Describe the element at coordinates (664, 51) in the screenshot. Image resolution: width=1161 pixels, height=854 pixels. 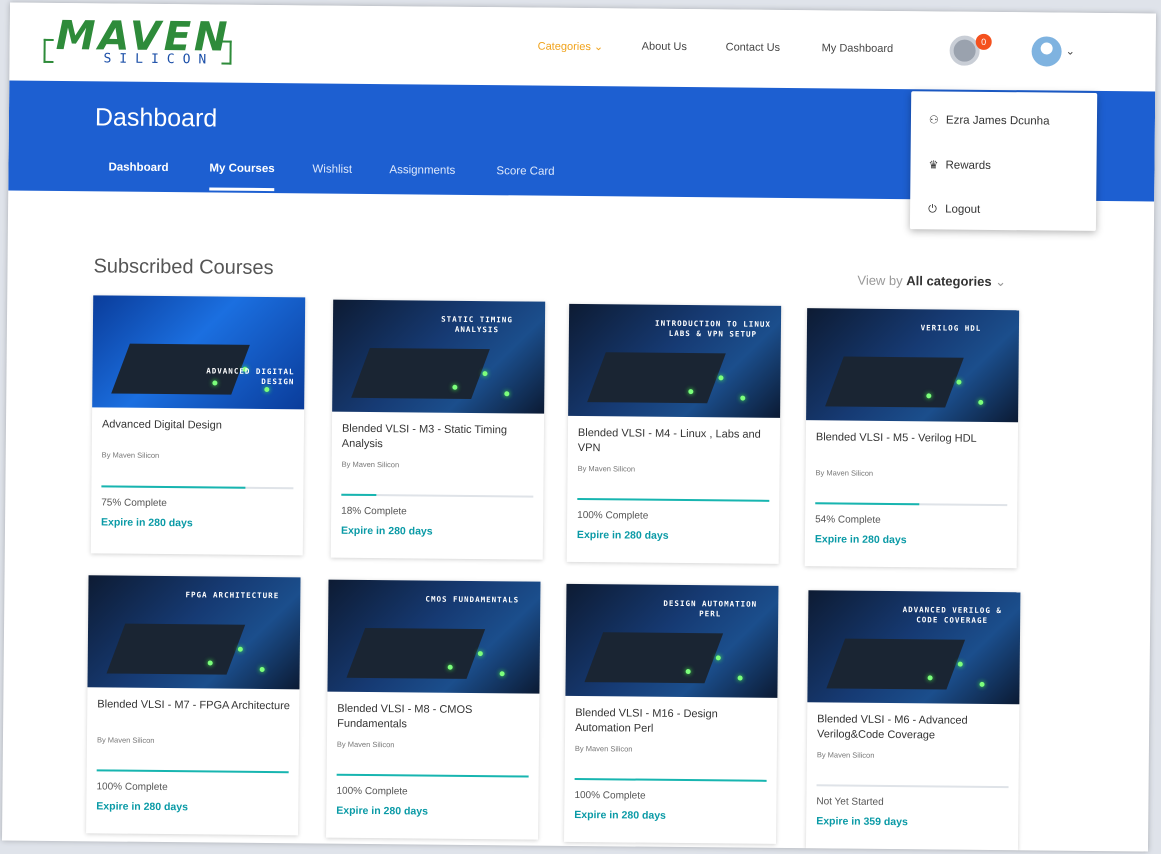
I see `nav-about-us: About Us` at that location.